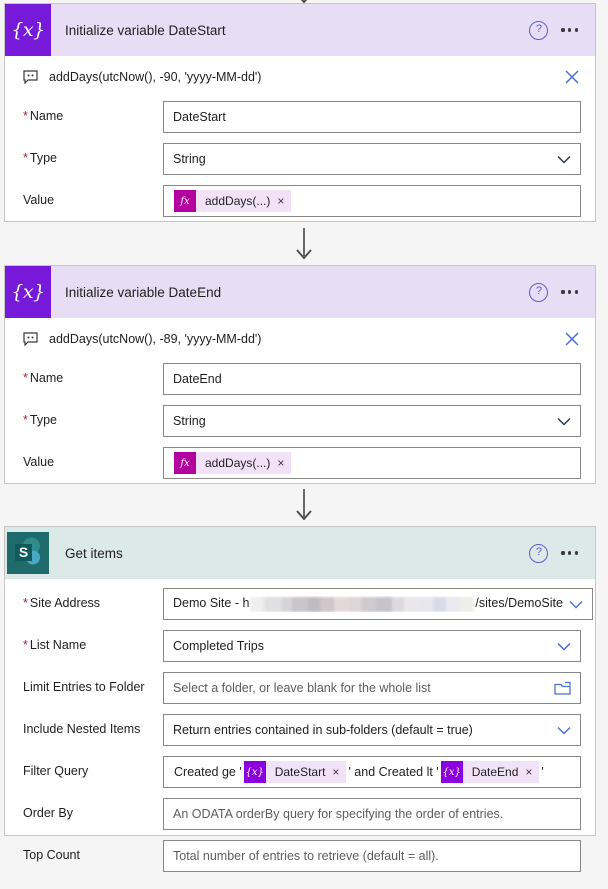 This screenshot has width=608, height=889. What do you see at coordinates (58, 645) in the screenshot?
I see `field-label-text: List Name` at bounding box center [58, 645].